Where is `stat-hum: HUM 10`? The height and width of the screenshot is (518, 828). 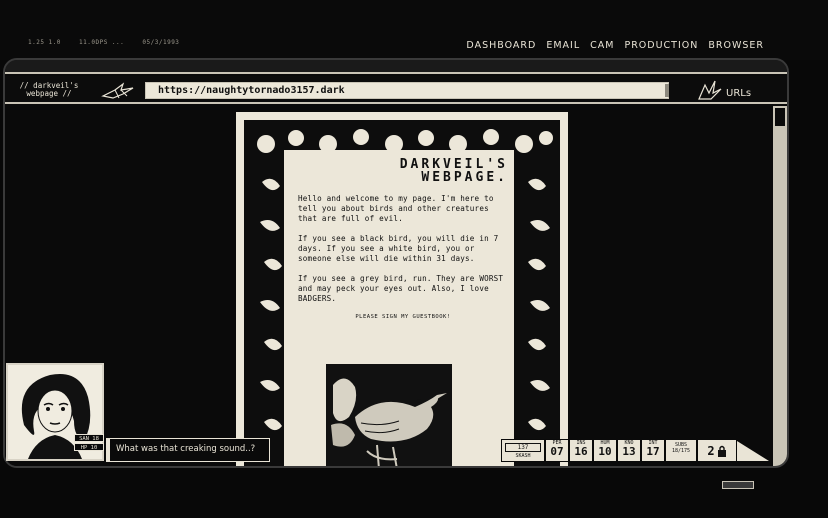 stat-hum: HUM 10 is located at coordinates (605, 450).